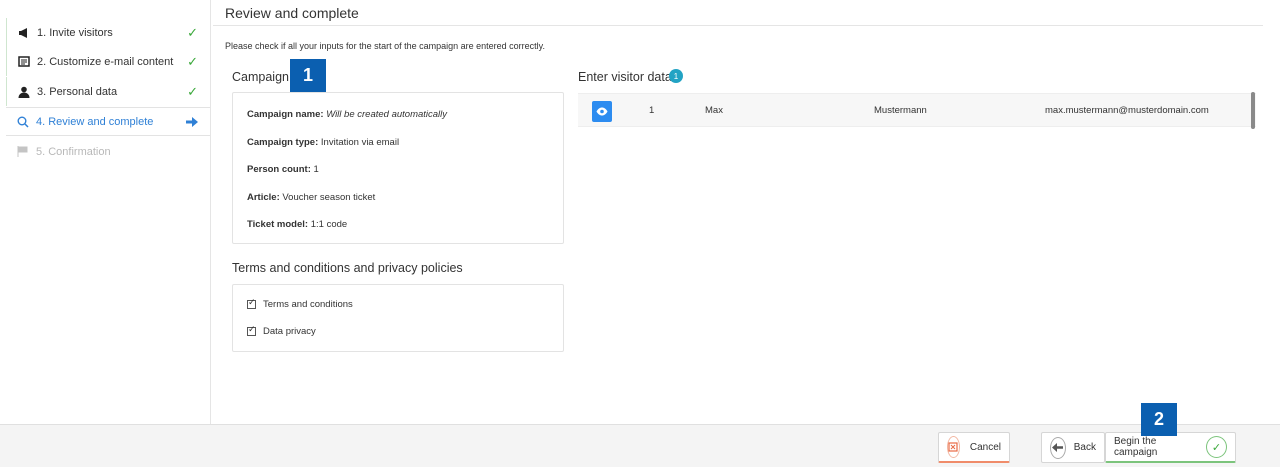  What do you see at coordinates (1073, 447) in the screenshot?
I see `back-button: Back` at bounding box center [1073, 447].